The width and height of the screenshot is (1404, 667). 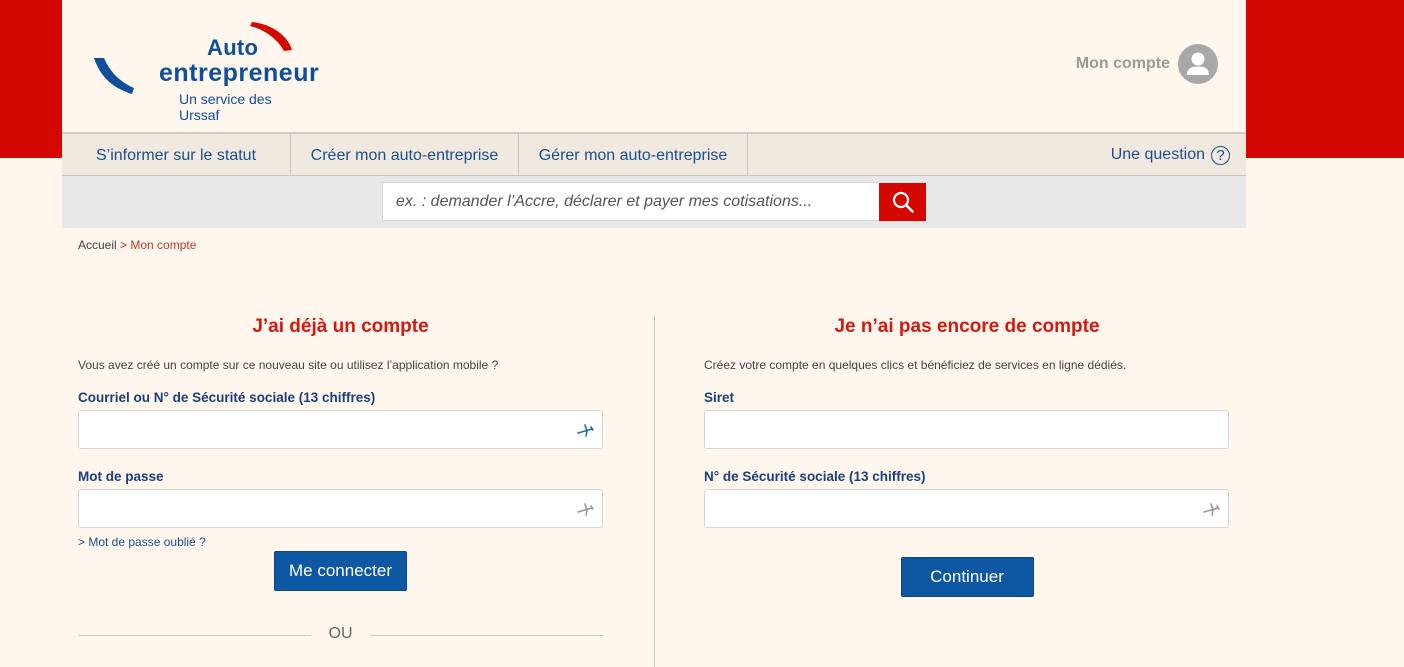 I want to click on logo-text-entrepreneur: entrepreneur, so click(x=239, y=73).